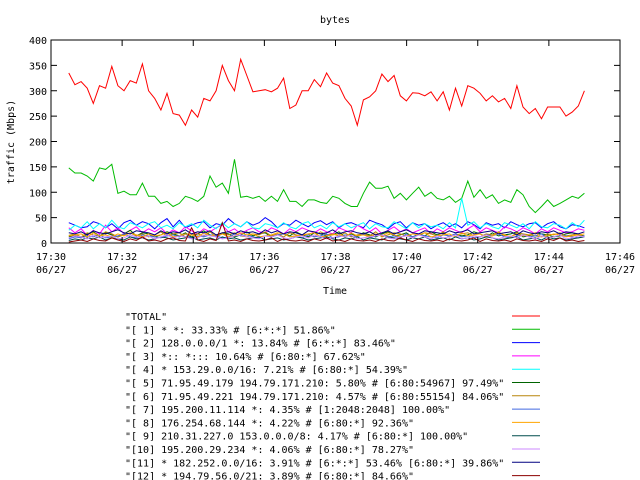  I want to click on chart-title: bytes, so click(335, 20).